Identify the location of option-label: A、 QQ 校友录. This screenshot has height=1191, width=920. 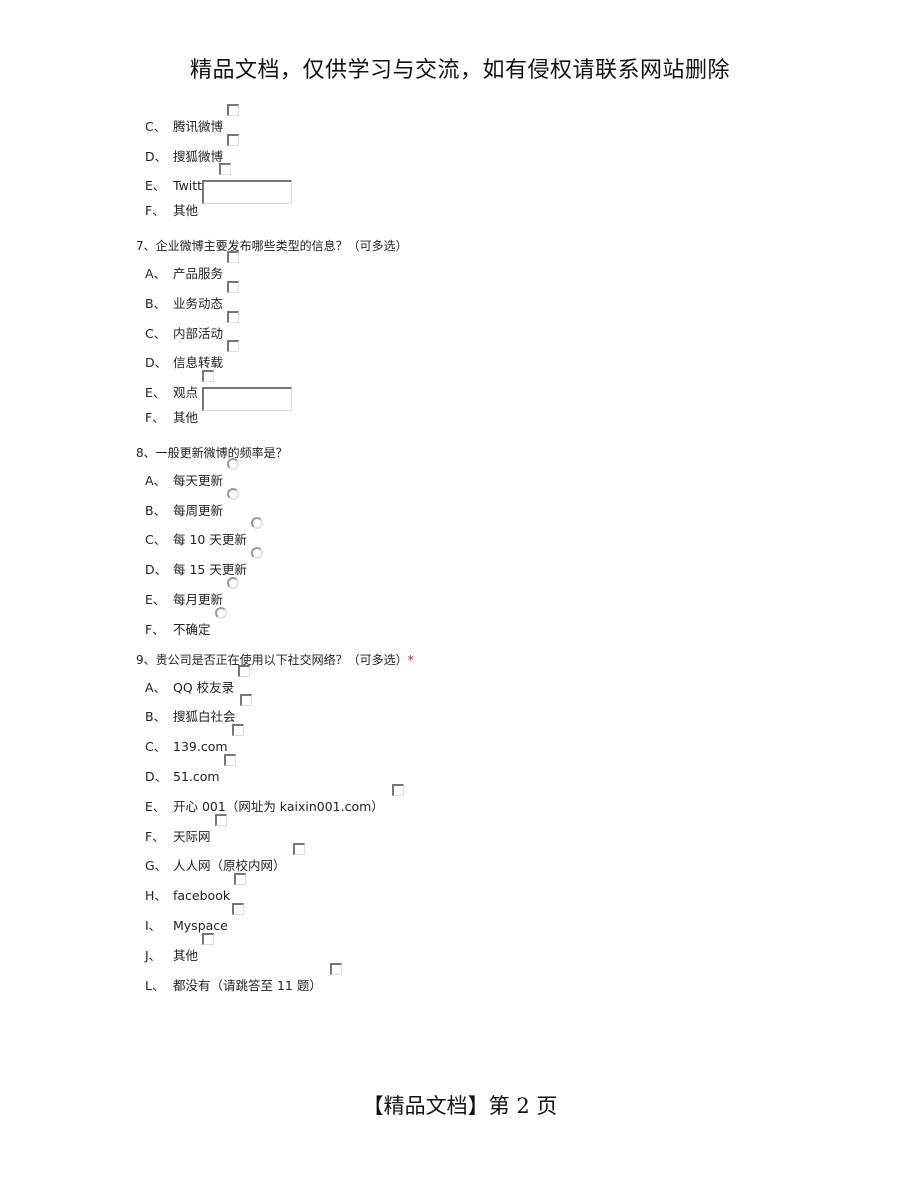
(198, 680).